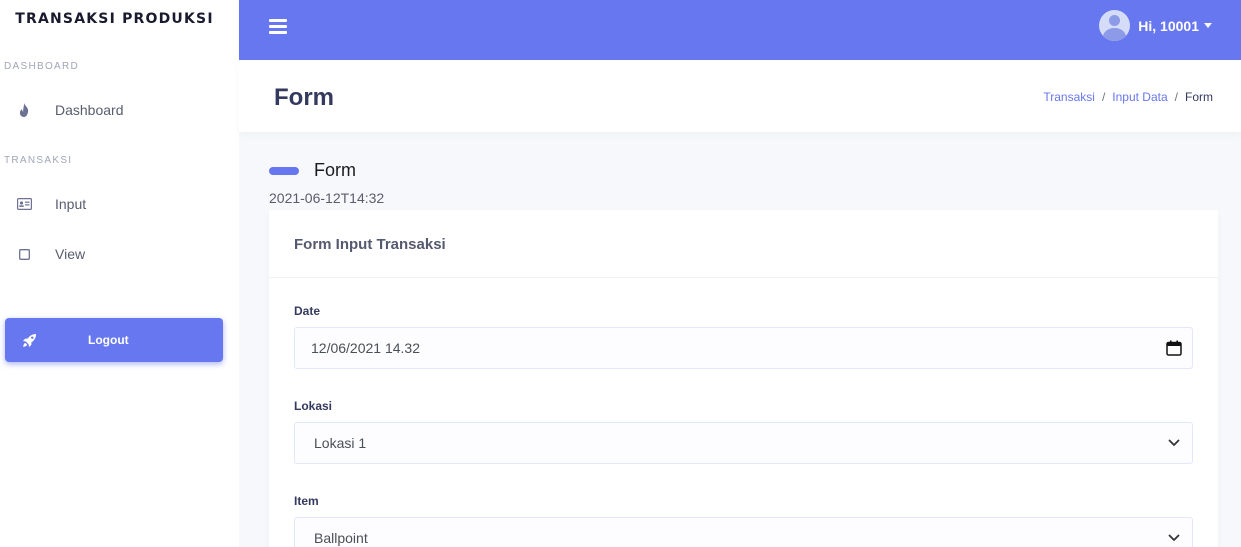 The width and height of the screenshot is (1241, 547). What do you see at coordinates (370, 244) in the screenshot?
I see `card-title: Form Input Transaksi` at bounding box center [370, 244].